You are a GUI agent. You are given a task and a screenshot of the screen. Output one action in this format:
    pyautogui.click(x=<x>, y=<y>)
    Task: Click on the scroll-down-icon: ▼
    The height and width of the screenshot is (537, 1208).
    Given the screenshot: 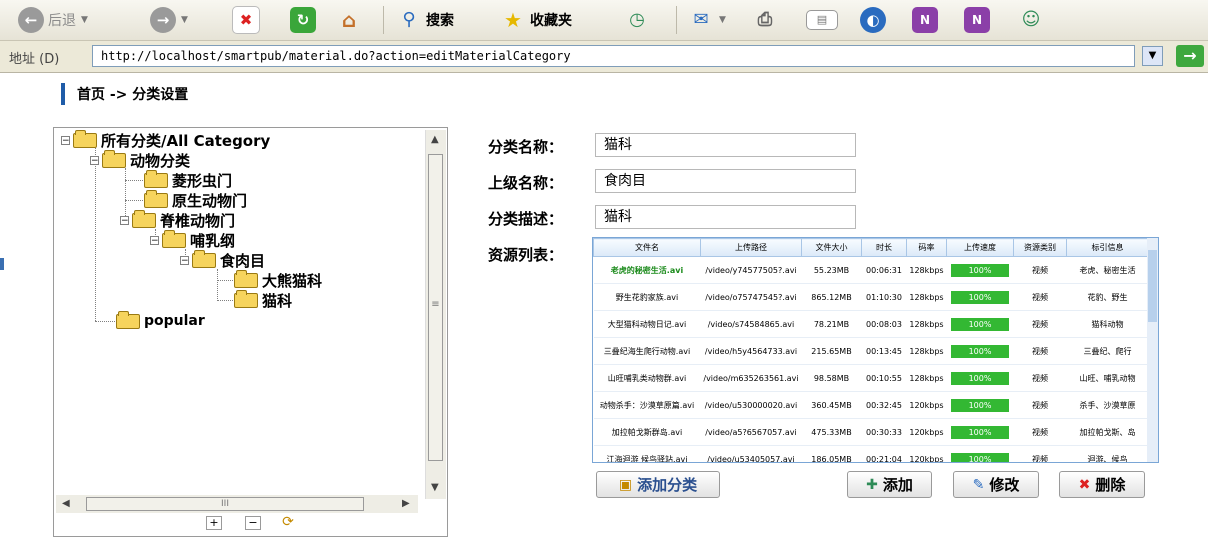 What is the action you would take?
    pyautogui.click(x=435, y=487)
    